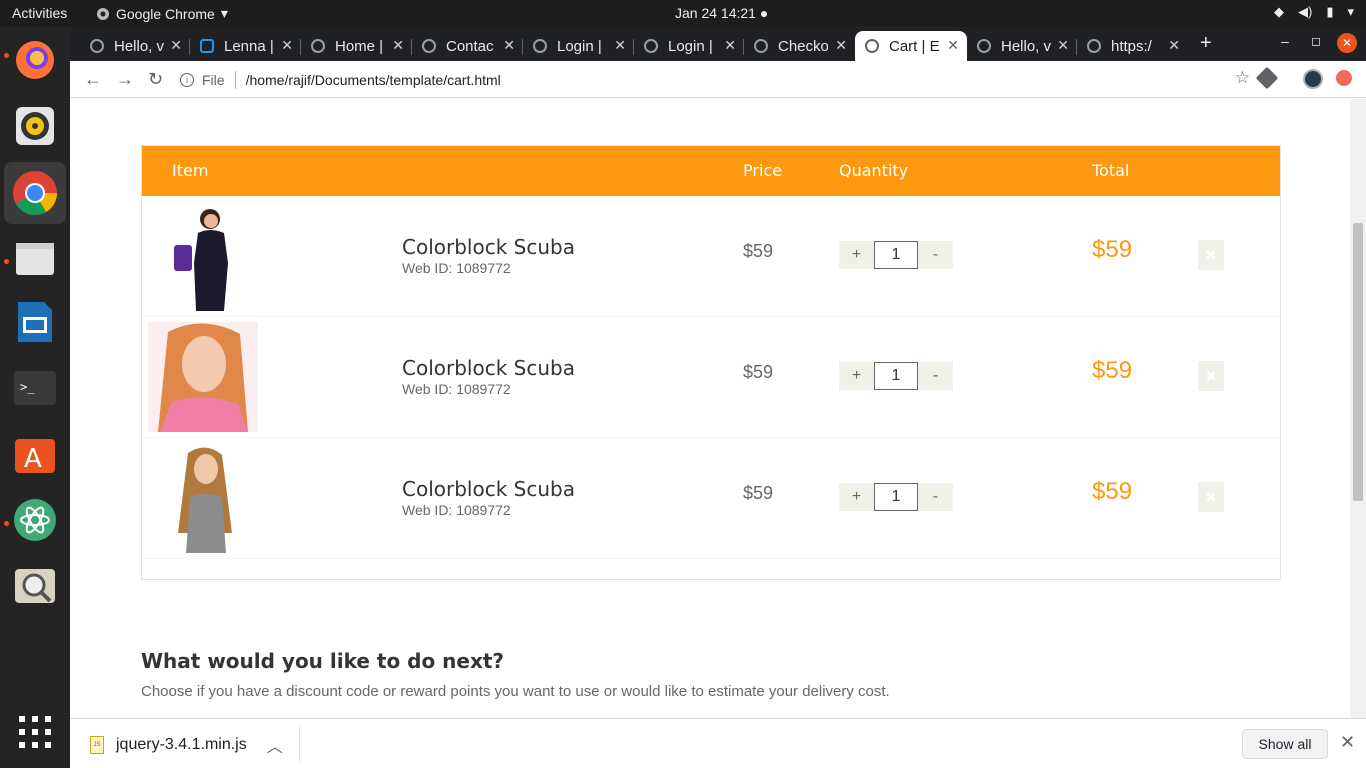  Describe the element at coordinates (35, 258) in the screenshot. I see `files-icon` at that location.